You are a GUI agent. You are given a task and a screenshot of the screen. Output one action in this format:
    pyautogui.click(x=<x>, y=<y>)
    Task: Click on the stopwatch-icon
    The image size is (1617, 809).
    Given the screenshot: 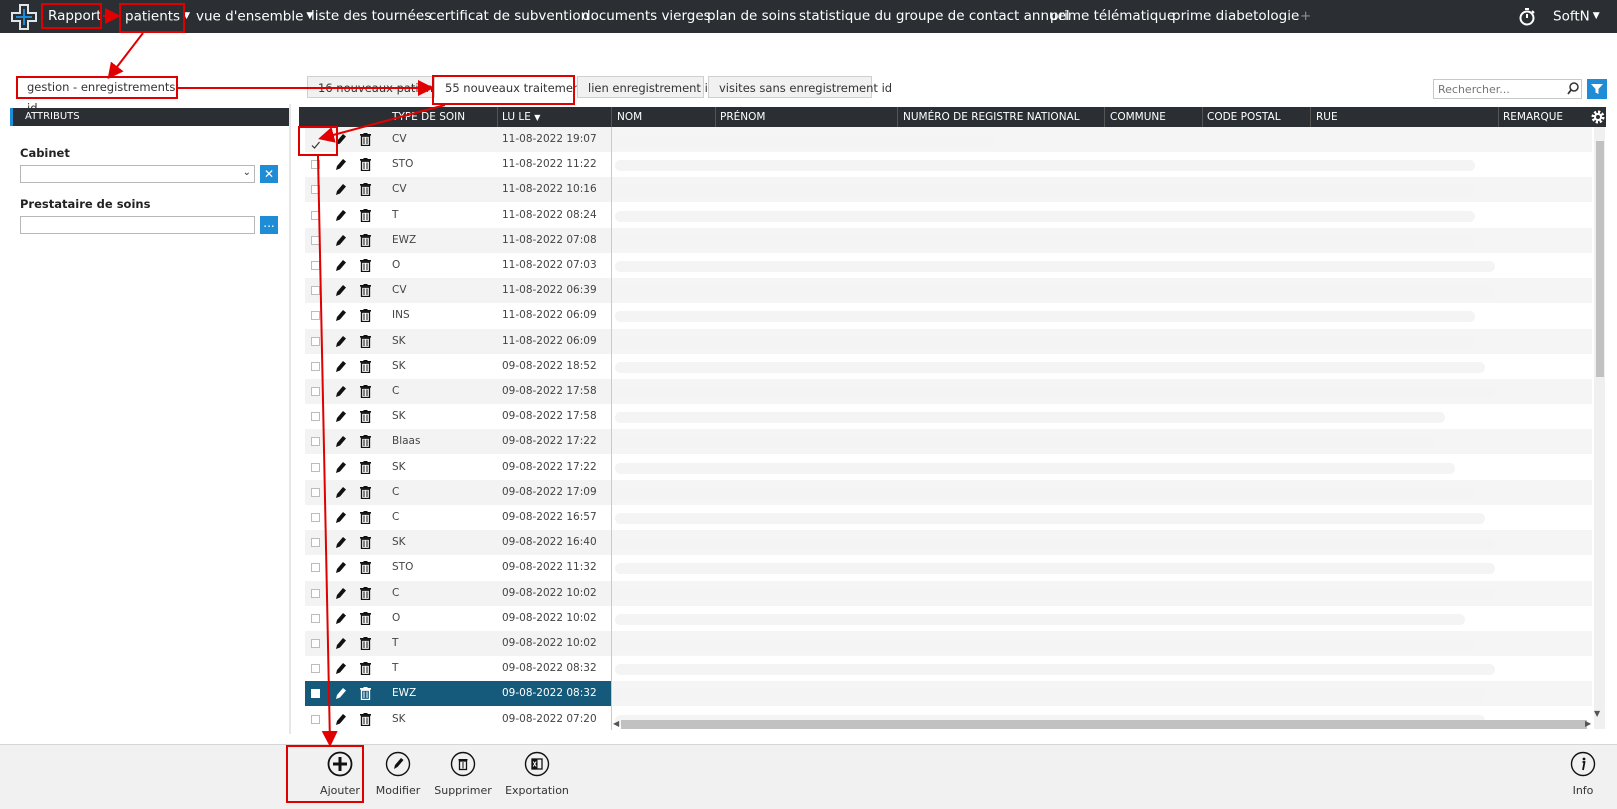 What is the action you would take?
    pyautogui.click(x=1527, y=16)
    